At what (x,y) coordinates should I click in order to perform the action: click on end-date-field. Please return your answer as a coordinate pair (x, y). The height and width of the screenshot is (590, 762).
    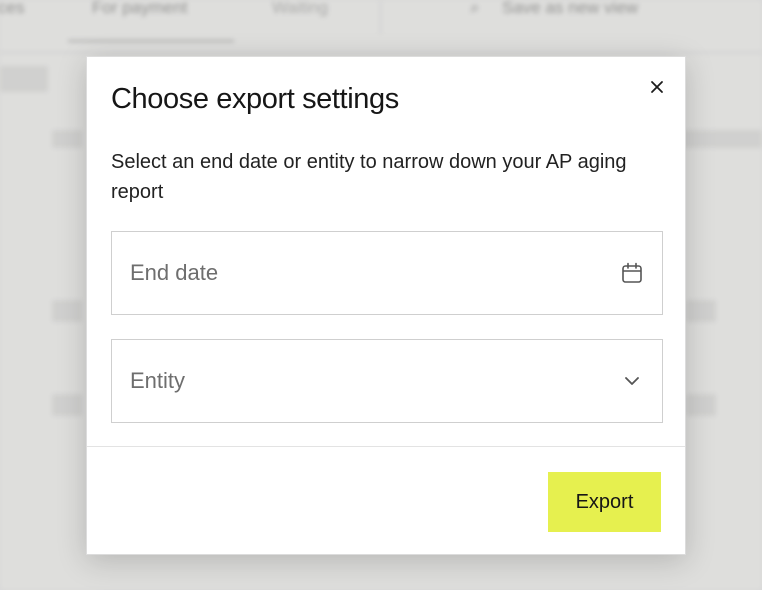
    Looking at the image, I should click on (387, 273).